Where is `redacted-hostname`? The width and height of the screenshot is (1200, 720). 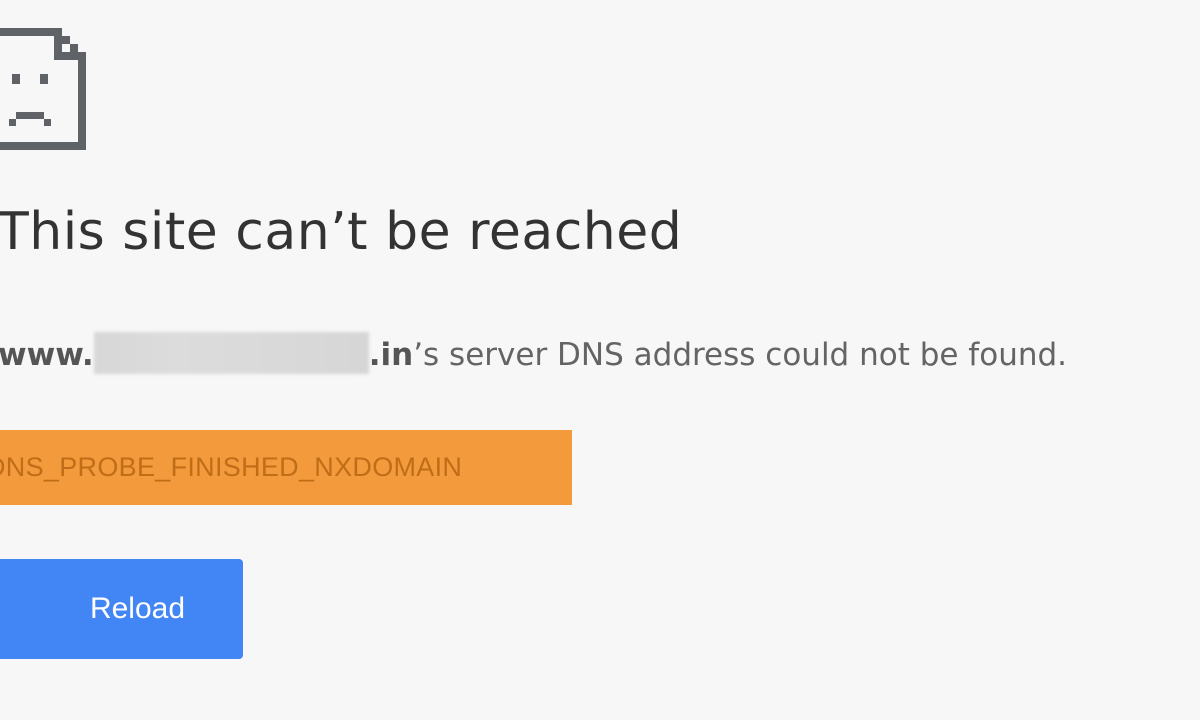
redacted-hostname is located at coordinates (231, 353).